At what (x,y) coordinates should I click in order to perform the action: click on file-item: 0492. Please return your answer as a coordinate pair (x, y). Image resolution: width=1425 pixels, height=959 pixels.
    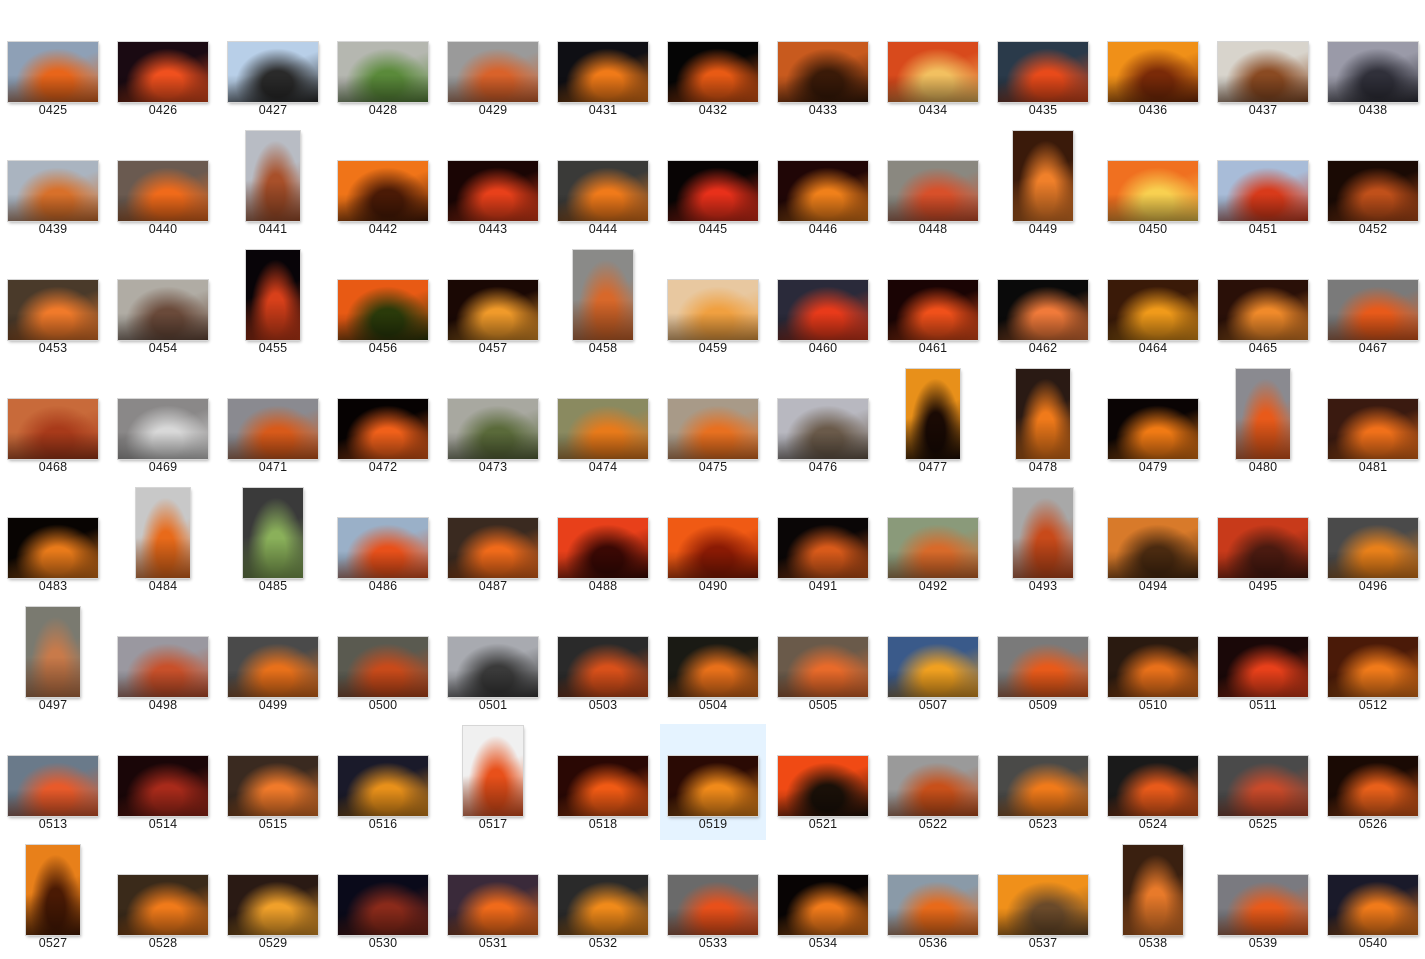
    Looking at the image, I should click on (933, 544).